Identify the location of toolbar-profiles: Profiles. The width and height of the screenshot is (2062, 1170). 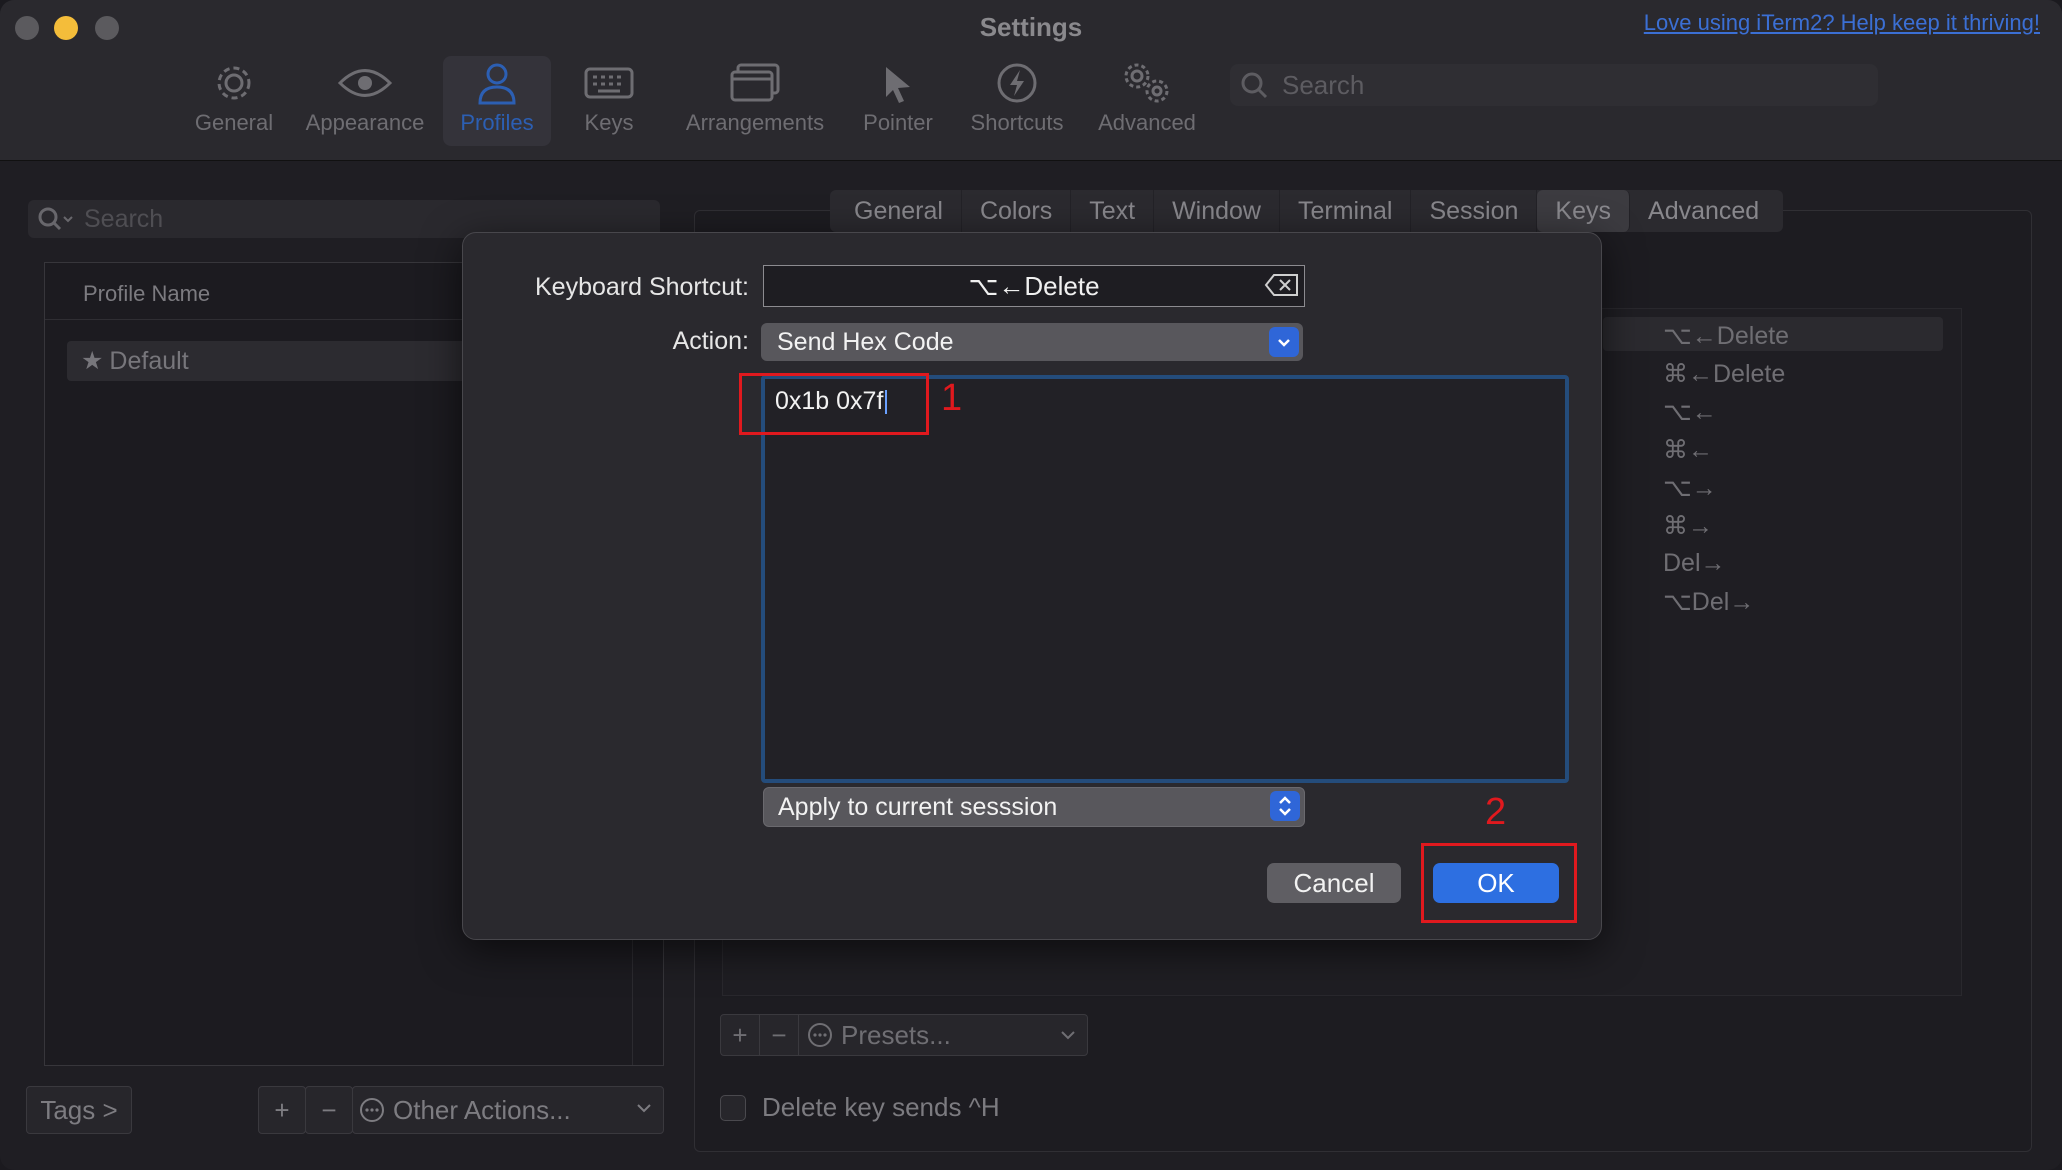
(497, 103).